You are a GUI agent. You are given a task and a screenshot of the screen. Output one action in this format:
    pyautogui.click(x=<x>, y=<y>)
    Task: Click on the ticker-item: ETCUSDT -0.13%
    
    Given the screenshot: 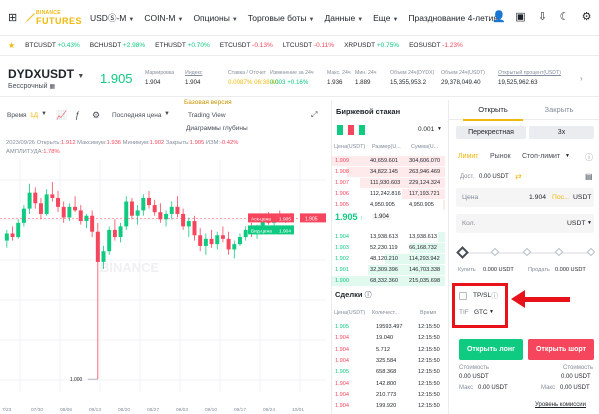 What is the action you would take?
    pyautogui.click(x=246, y=45)
    